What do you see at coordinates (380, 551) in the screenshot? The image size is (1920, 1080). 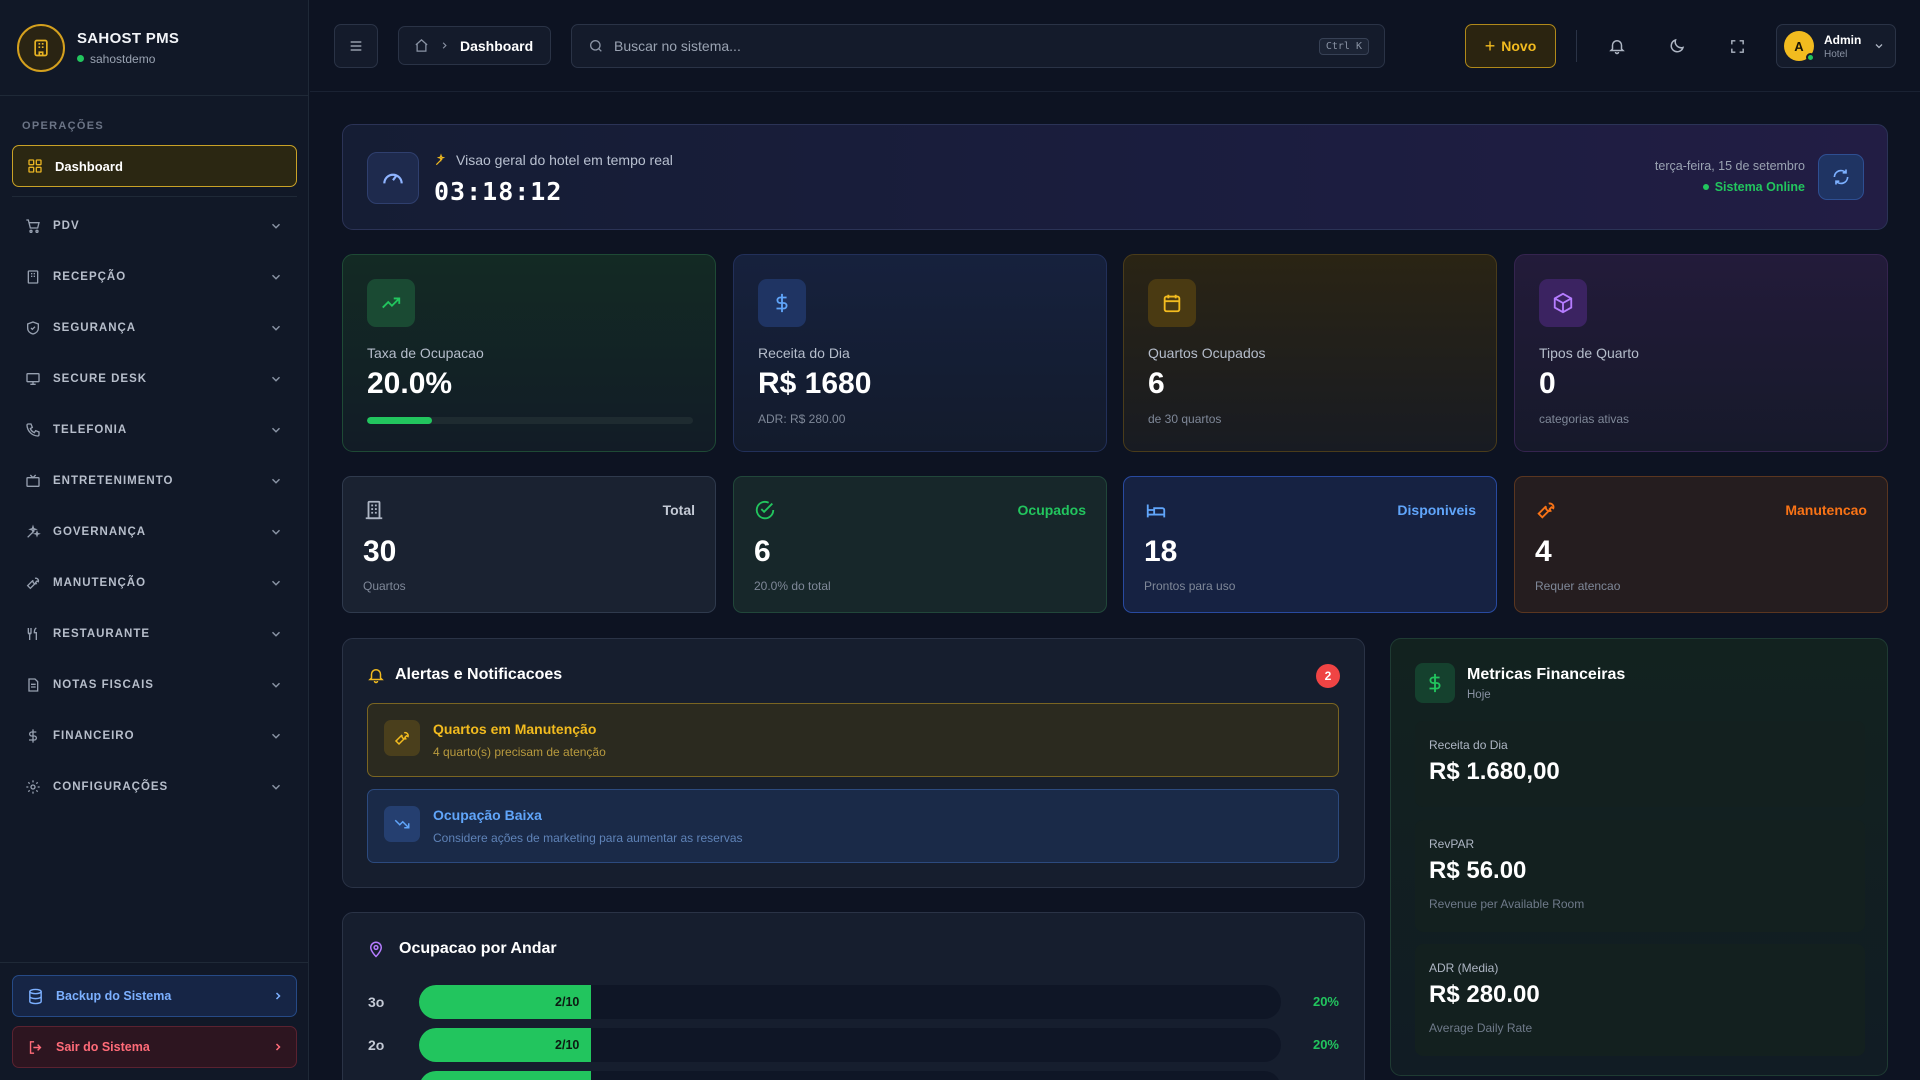 I see `status-value: 30` at bounding box center [380, 551].